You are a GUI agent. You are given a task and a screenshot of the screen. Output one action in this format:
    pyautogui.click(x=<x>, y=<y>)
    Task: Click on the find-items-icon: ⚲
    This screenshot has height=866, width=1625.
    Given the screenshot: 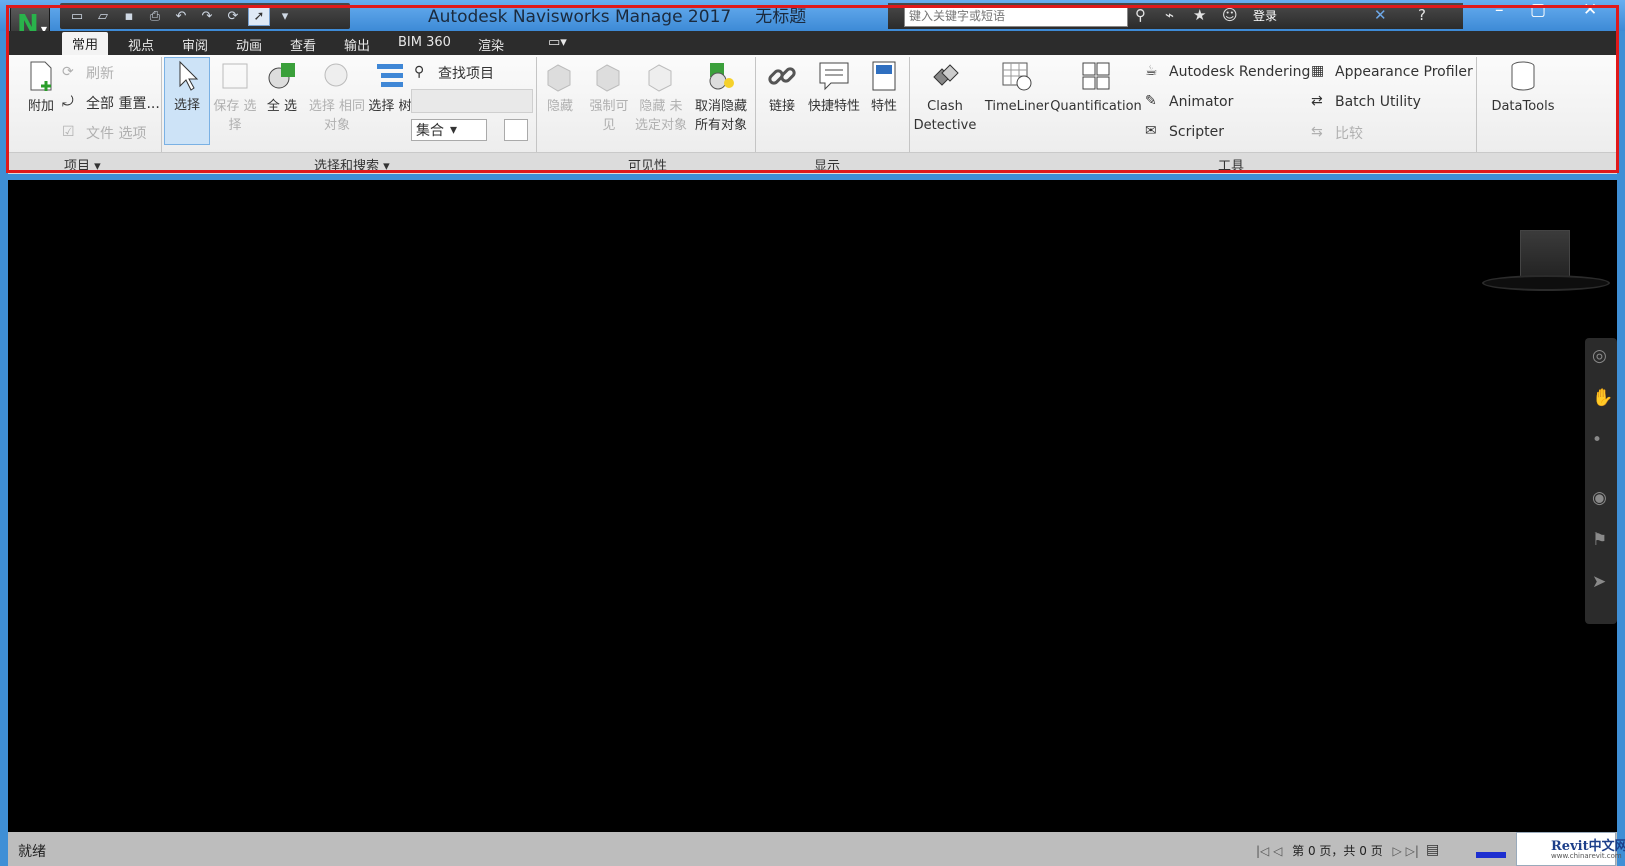 What is the action you would take?
    pyautogui.click(x=419, y=72)
    